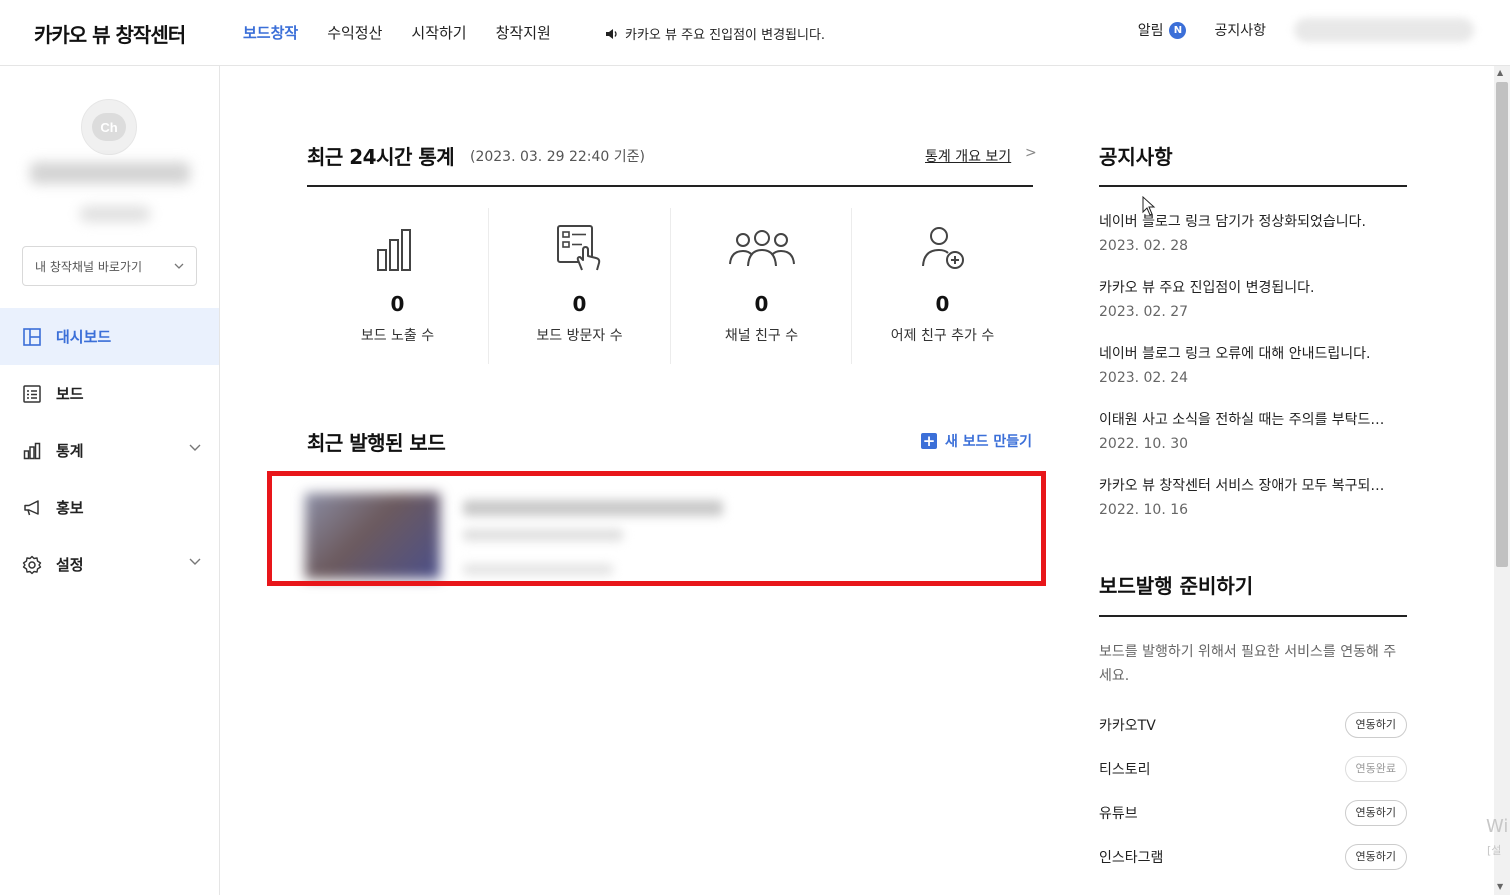 Image resolution: width=1510 pixels, height=895 pixels. I want to click on scrollbar-thumb, so click(1502, 324).